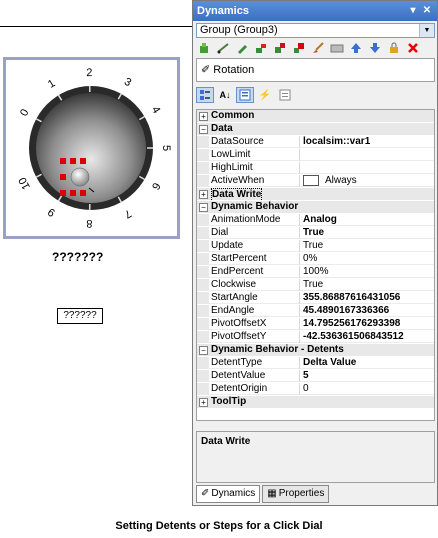 This screenshot has height=538, width=438. What do you see at coordinates (89, 223) in the screenshot?
I see `dial-number: 8` at bounding box center [89, 223].